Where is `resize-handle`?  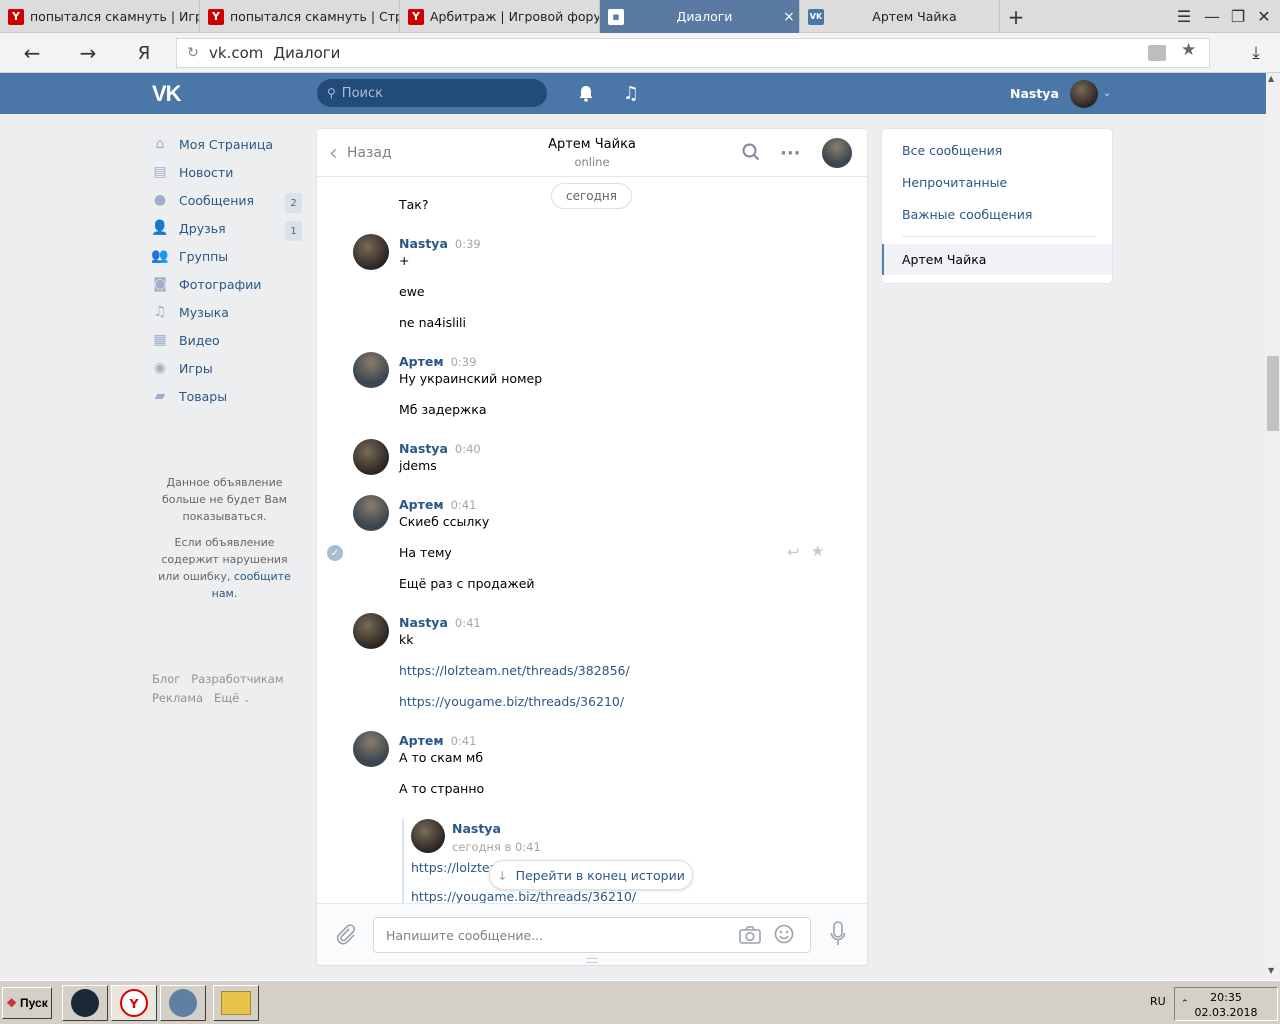 resize-handle is located at coordinates (592, 960).